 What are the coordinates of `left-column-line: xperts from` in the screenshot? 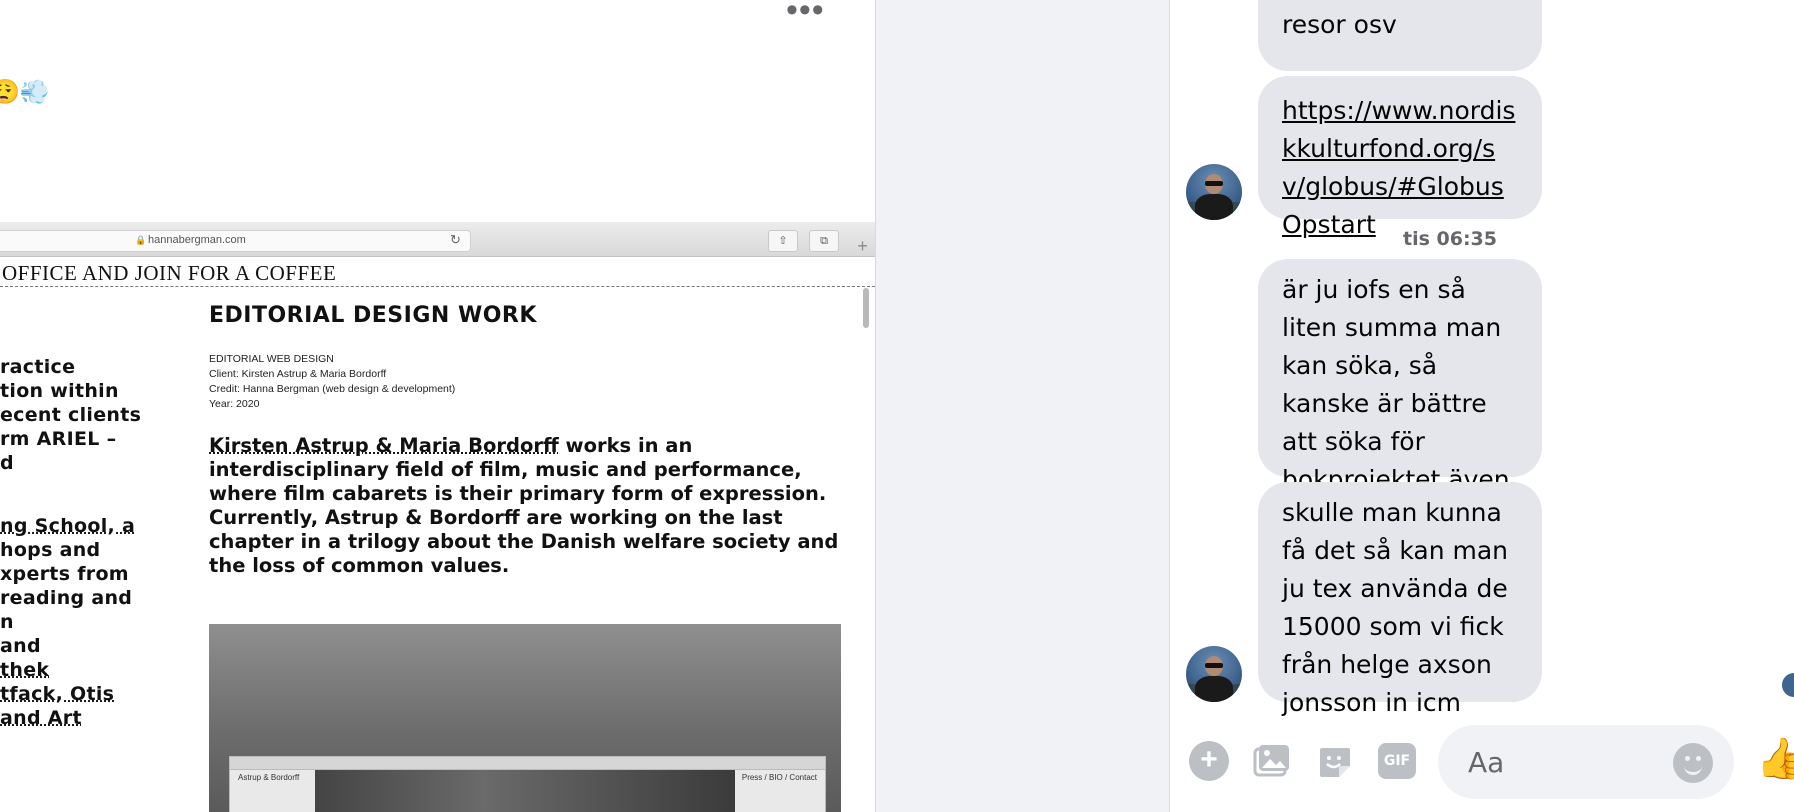 It's located at (64, 574).